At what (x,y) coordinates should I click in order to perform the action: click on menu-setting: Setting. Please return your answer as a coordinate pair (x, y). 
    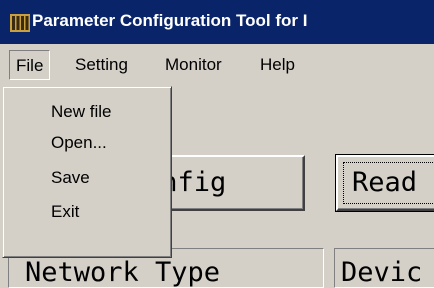
    Looking at the image, I should click on (101, 65).